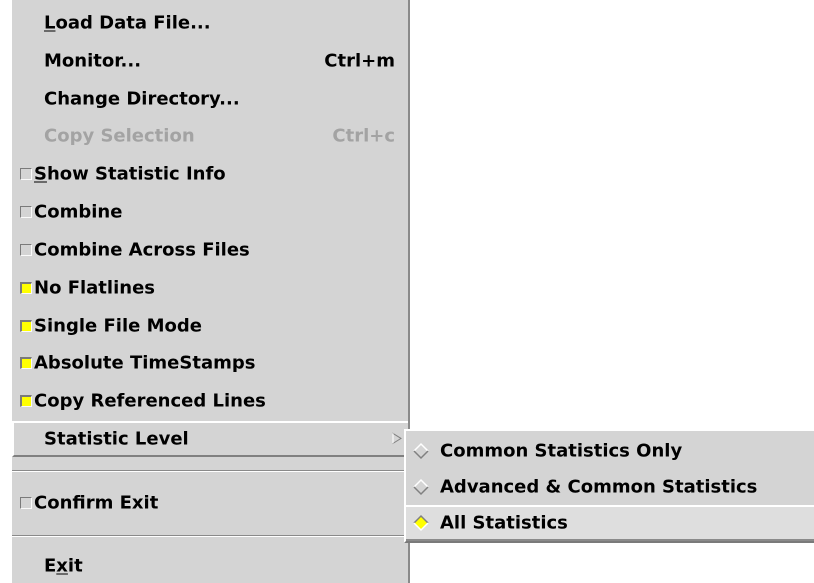  Describe the element at coordinates (142, 250) in the screenshot. I see `menu-item-label: Combine Across Files` at that location.